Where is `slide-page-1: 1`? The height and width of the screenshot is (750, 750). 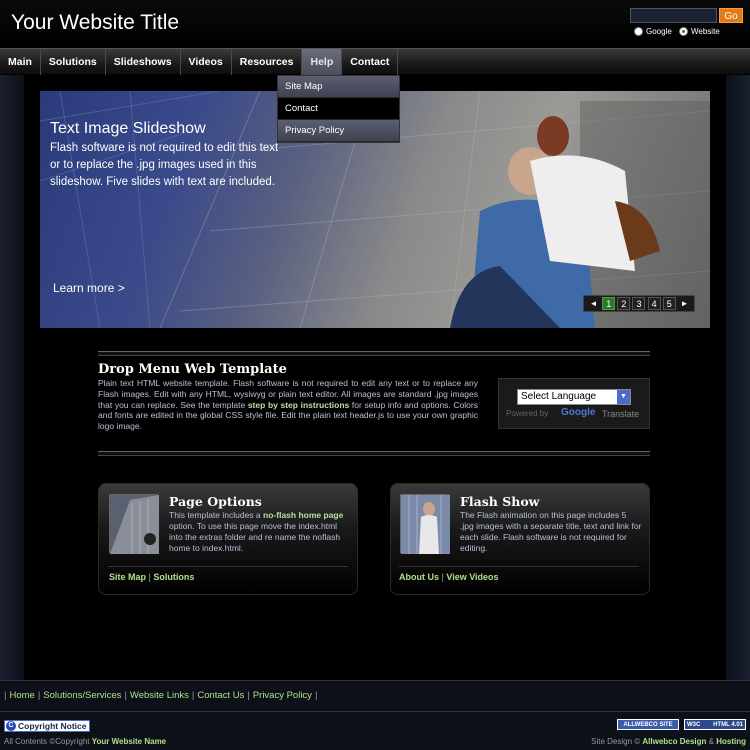
slide-page-1: 1 is located at coordinates (609, 303).